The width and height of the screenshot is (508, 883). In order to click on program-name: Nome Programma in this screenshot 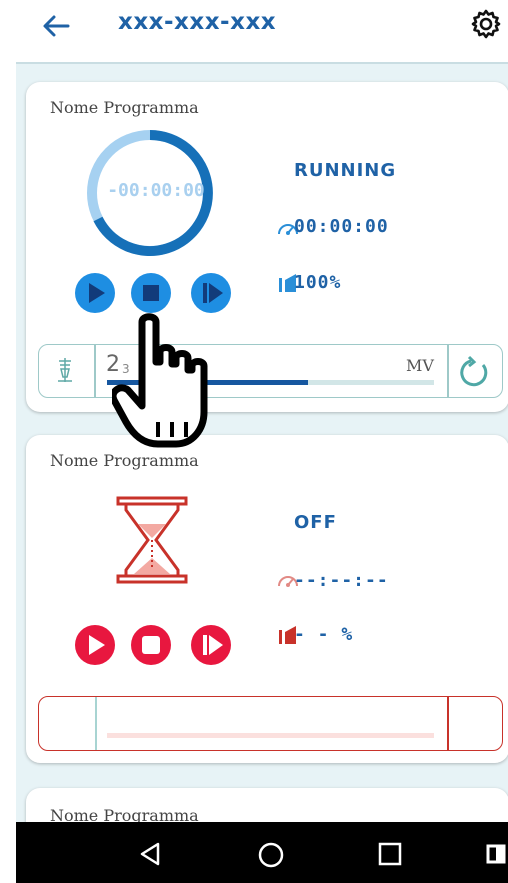, I will do `click(124, 107)`.